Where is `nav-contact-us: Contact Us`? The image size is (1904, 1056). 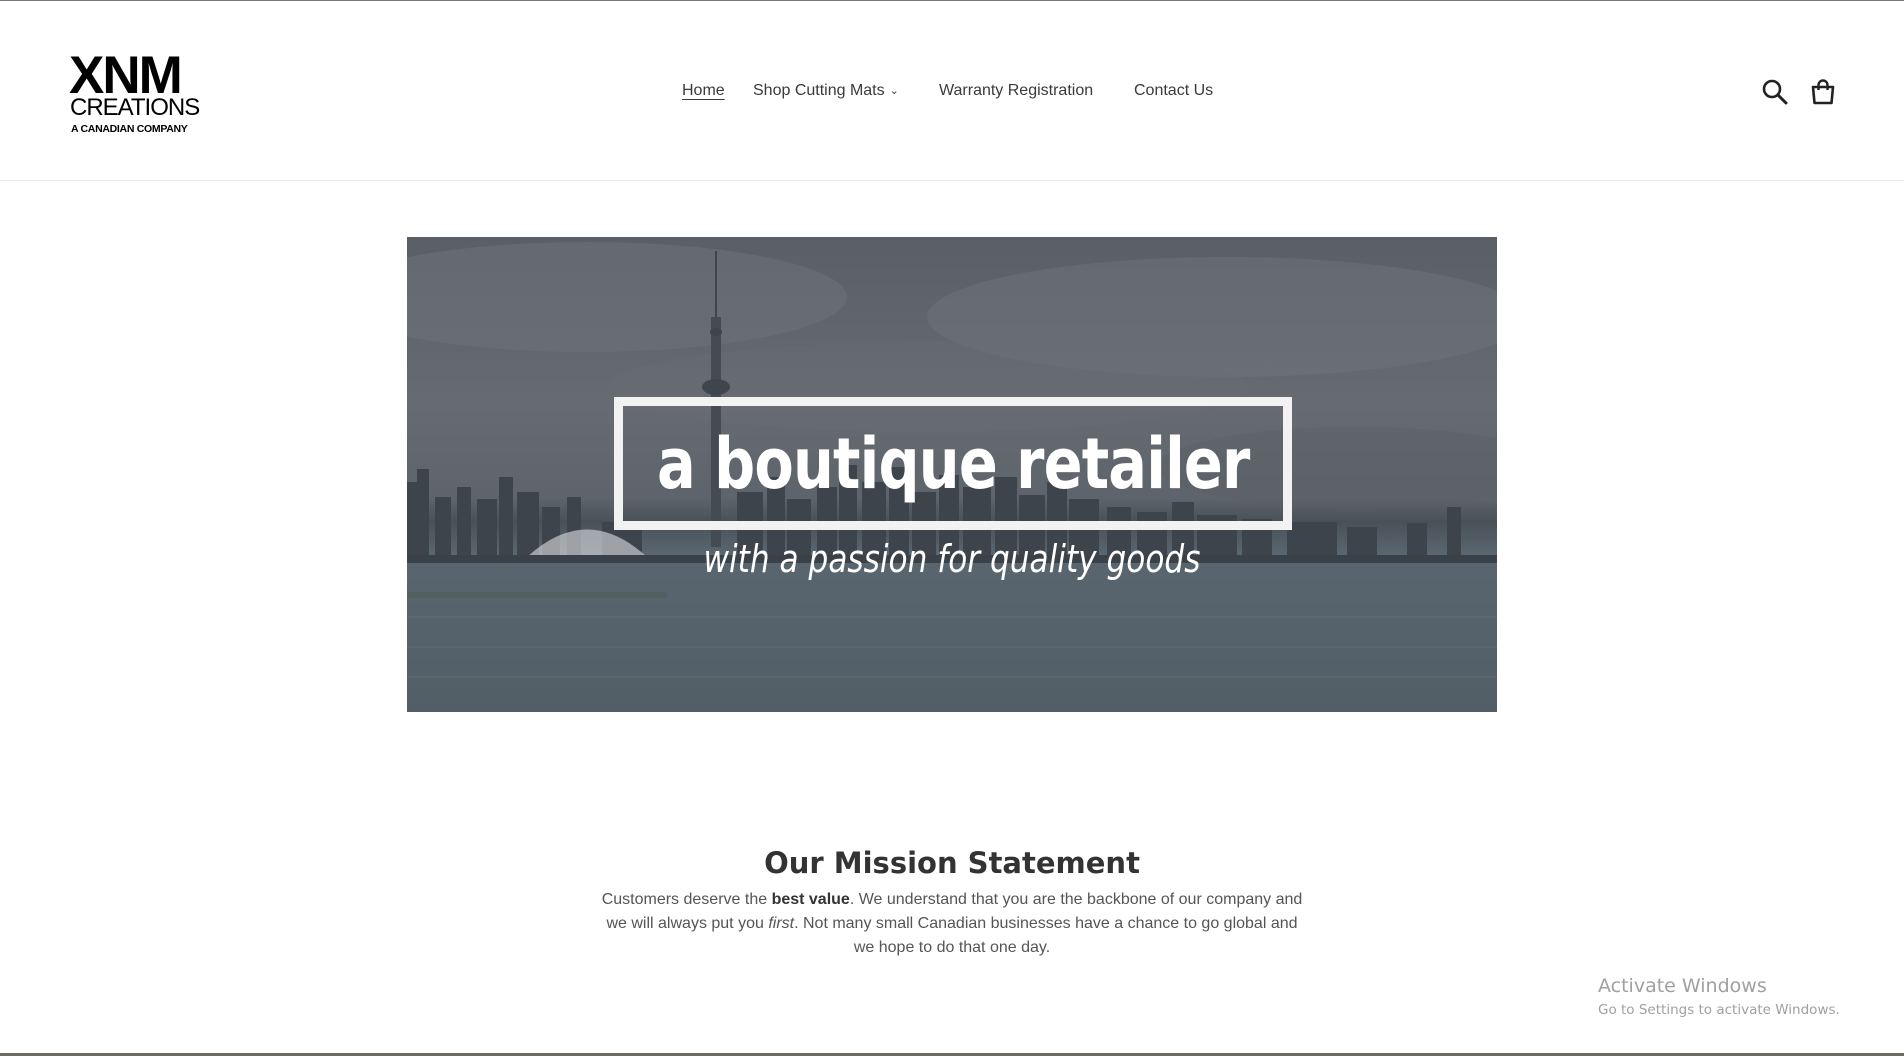 nav-contact-us: Contact Us is located at coordinates (1173, 91).